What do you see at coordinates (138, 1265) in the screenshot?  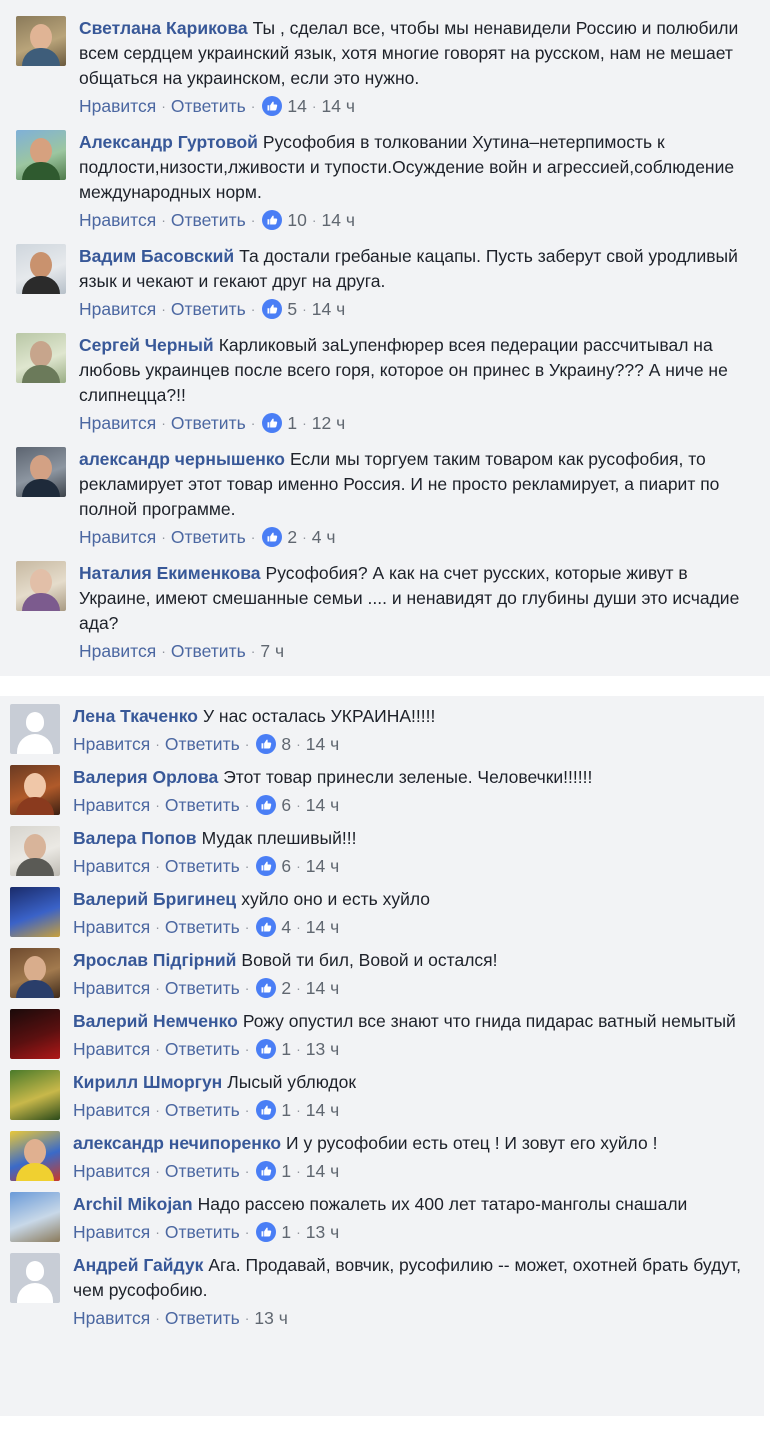 I see `comment-author-link: Андрей Гайдук` at bounding box center [138, 1265].